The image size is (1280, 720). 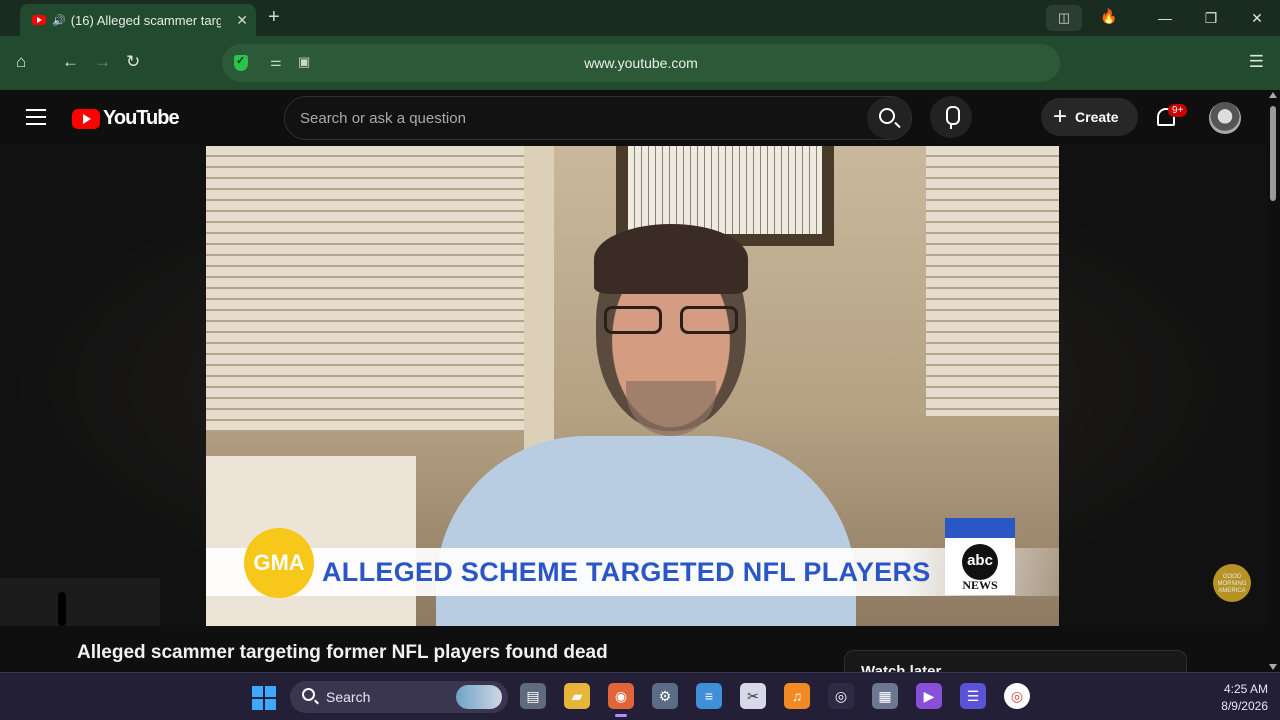 I want to click on browser-tab-youtube: 🔊 (16) Alleged scammer targ ✕, so click(x=138, y=20).